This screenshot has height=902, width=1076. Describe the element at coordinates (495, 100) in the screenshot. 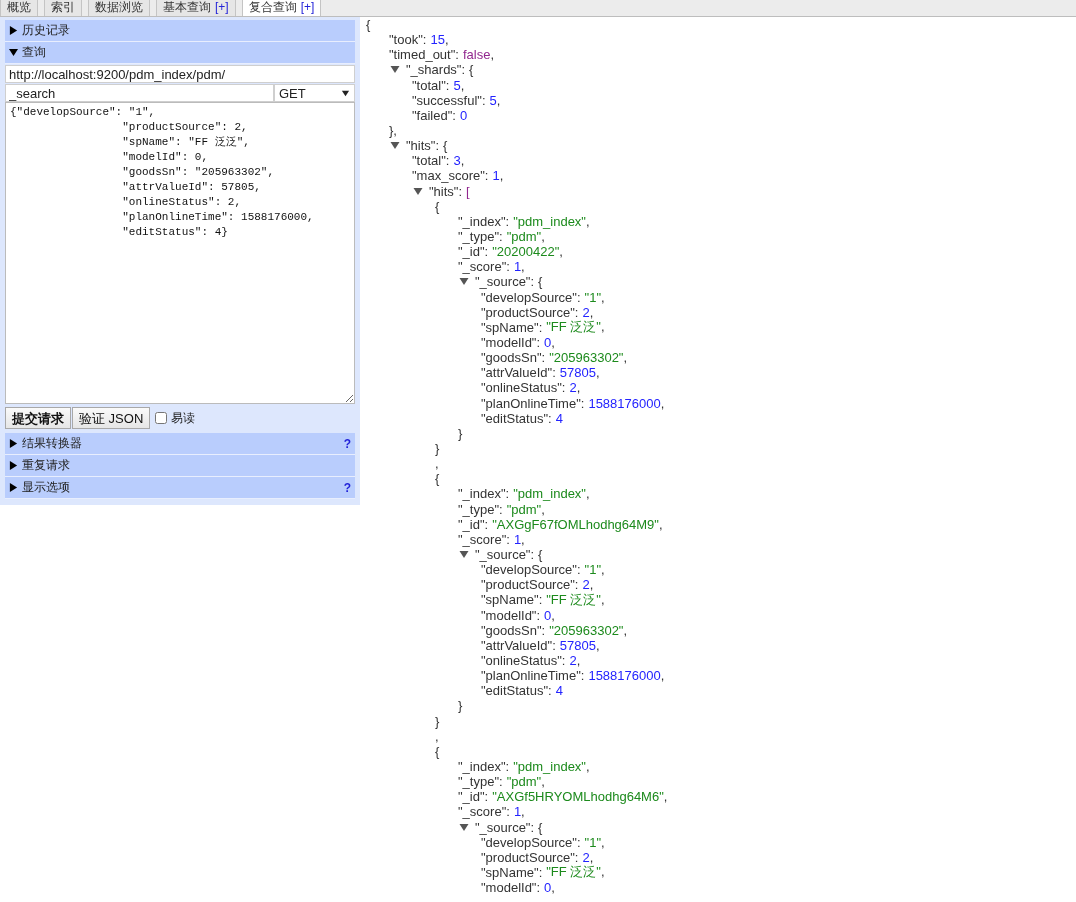

I see `json-value: 5,` at that location.